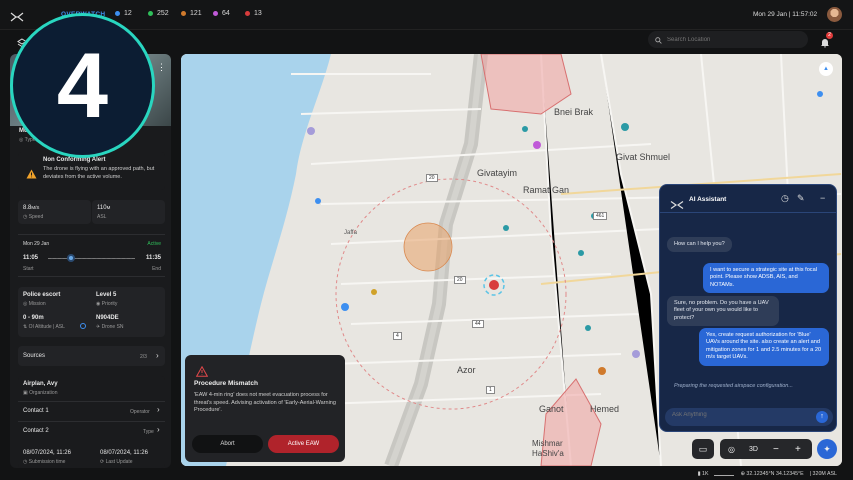  I want to click on active-eaw-button: Active EAW, so click(303, 444).